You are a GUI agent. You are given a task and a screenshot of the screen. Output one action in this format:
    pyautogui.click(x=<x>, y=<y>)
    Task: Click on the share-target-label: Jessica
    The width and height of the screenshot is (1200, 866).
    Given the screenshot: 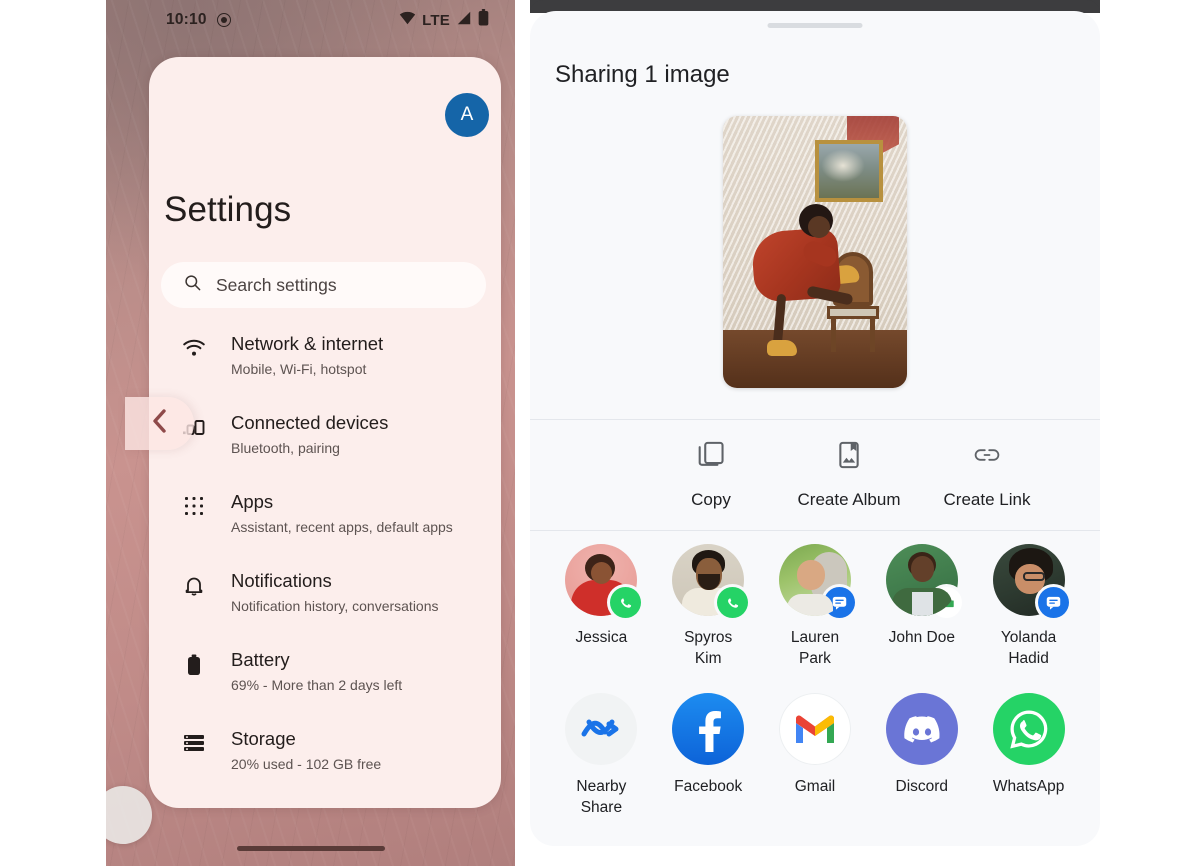 What is the action you would take?
    pyautogui.click(x=601, y=637)
    